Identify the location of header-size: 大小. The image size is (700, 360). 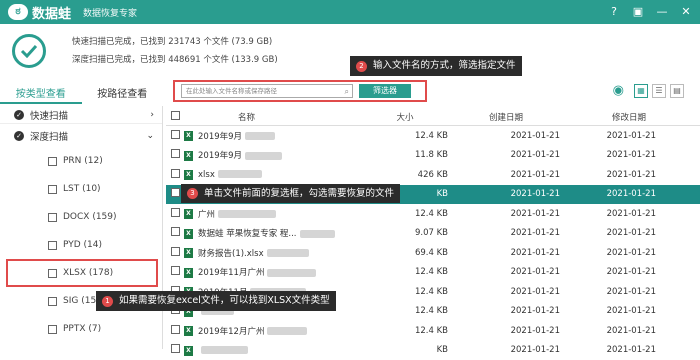
(407, 117).